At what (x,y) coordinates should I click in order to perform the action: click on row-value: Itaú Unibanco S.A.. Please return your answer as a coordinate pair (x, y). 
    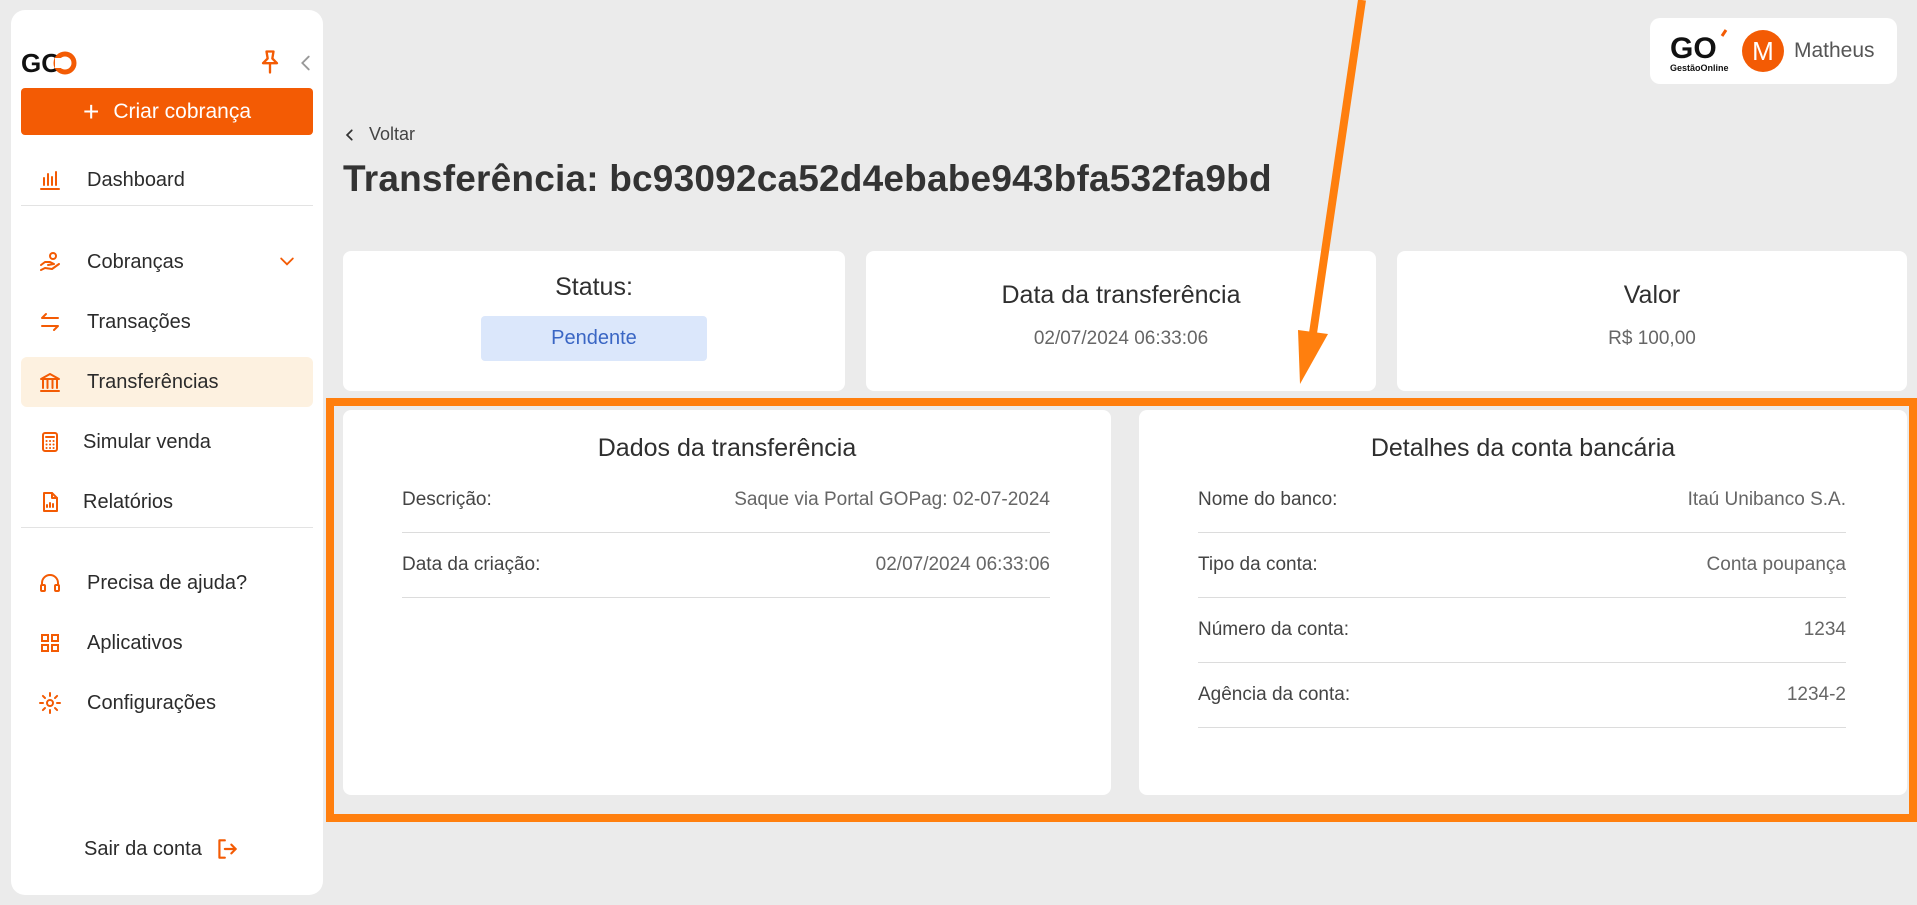
    Looking at the image, I should click on (1766, 499).